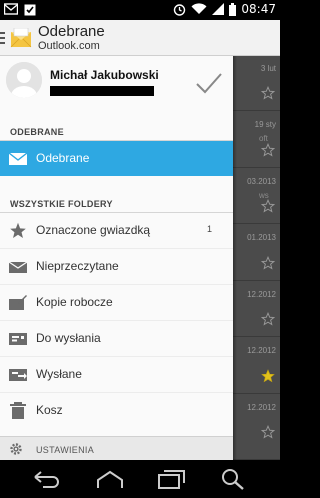 The height and width of the screenshot is (498, 320). Describe the element at coordinates (93, 230) in the screenshot. I see `drawer-item-label: Oznaczone gwiazdką` at that location.